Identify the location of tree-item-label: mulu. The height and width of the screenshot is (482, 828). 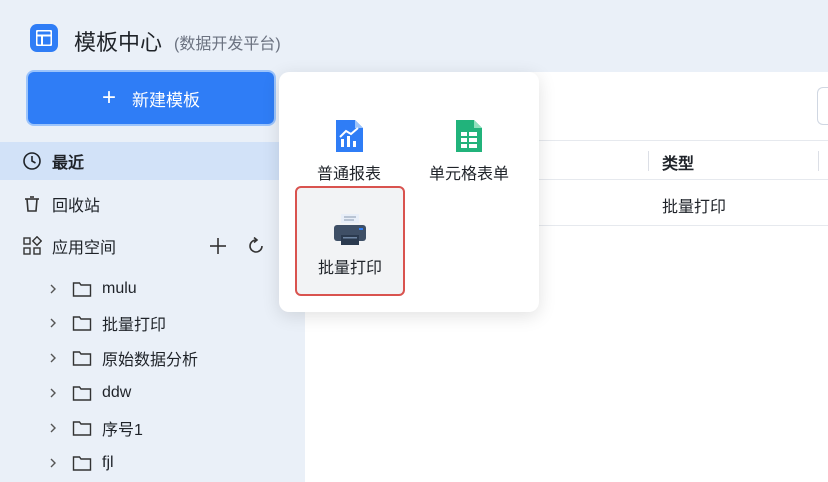
(119, 288).